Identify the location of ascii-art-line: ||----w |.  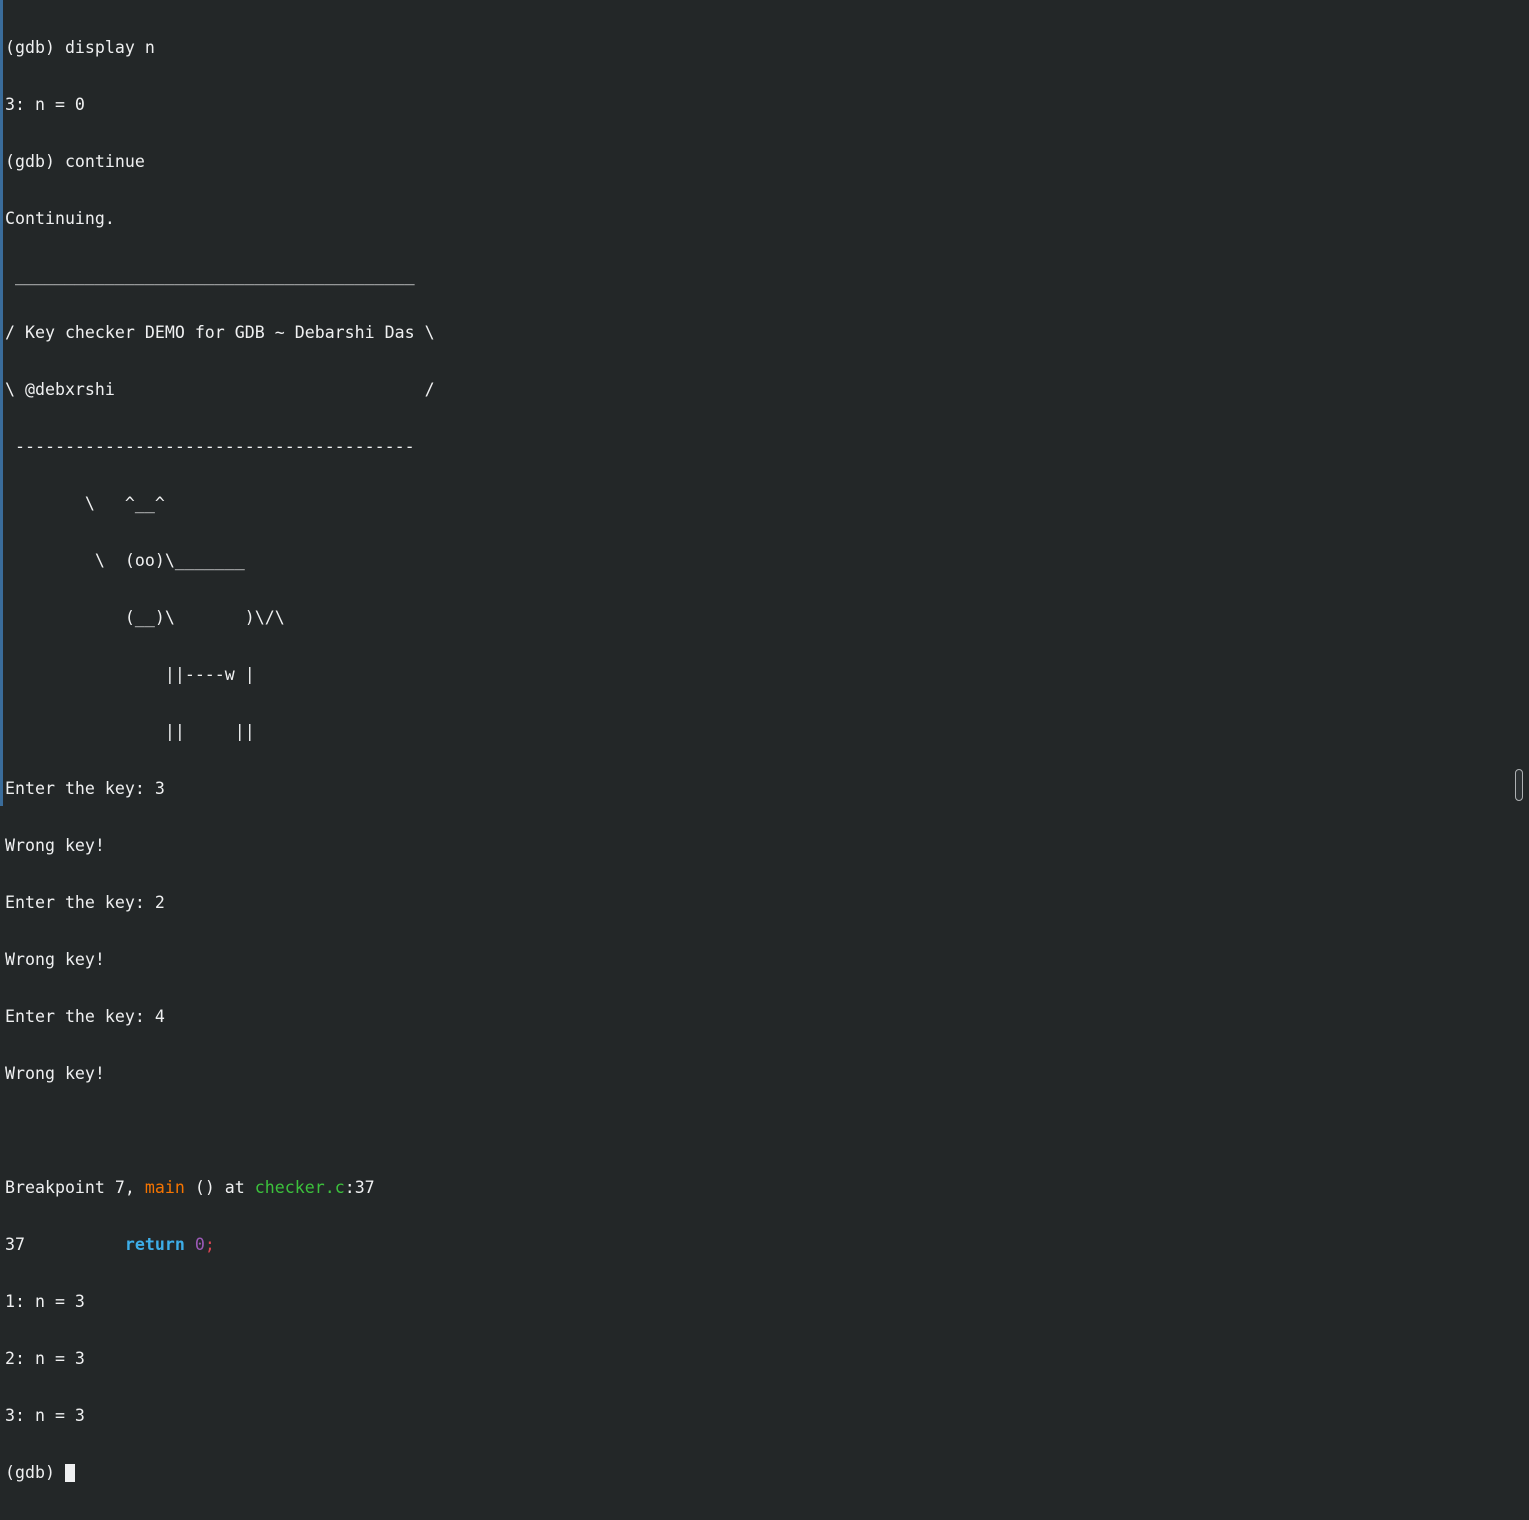
(130, 674).